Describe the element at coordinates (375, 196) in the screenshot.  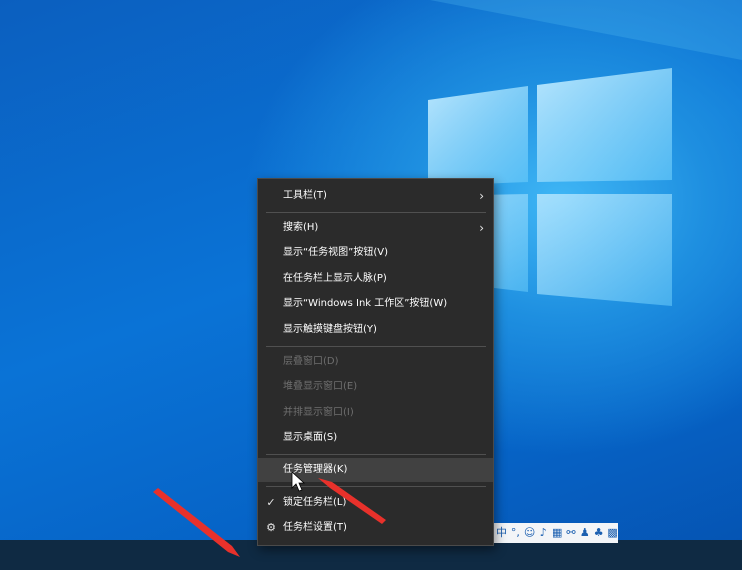
I see `menu-item-toolbars: 工具栏(T) ›` at that location.